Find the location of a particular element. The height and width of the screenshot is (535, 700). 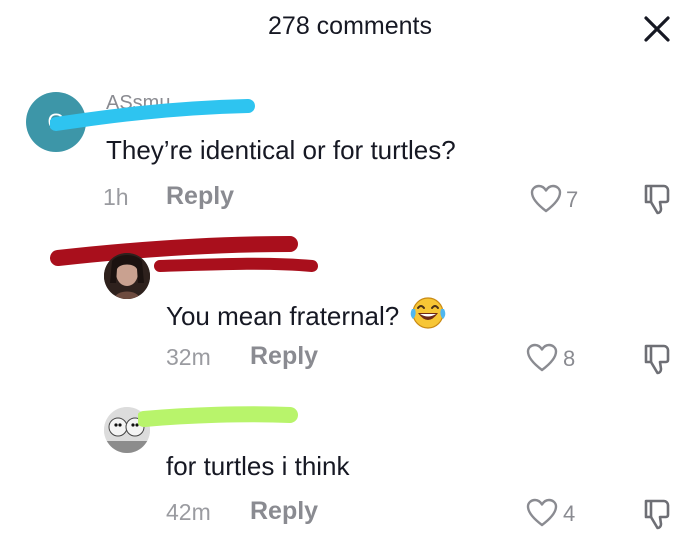

comment-text: They’re identical or for turtles? is located at coordinates (281, 150).